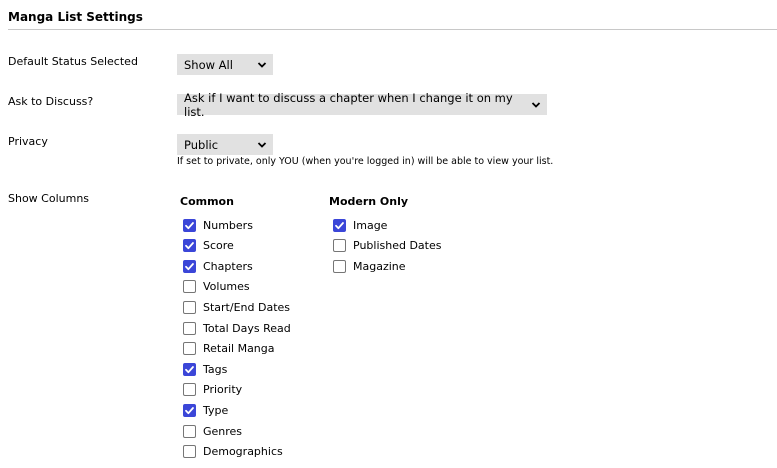  What do you see at coordinates (208, 64) in the screenshot?
I see `default-status-value: Show All` at bounding box center [208, 64].